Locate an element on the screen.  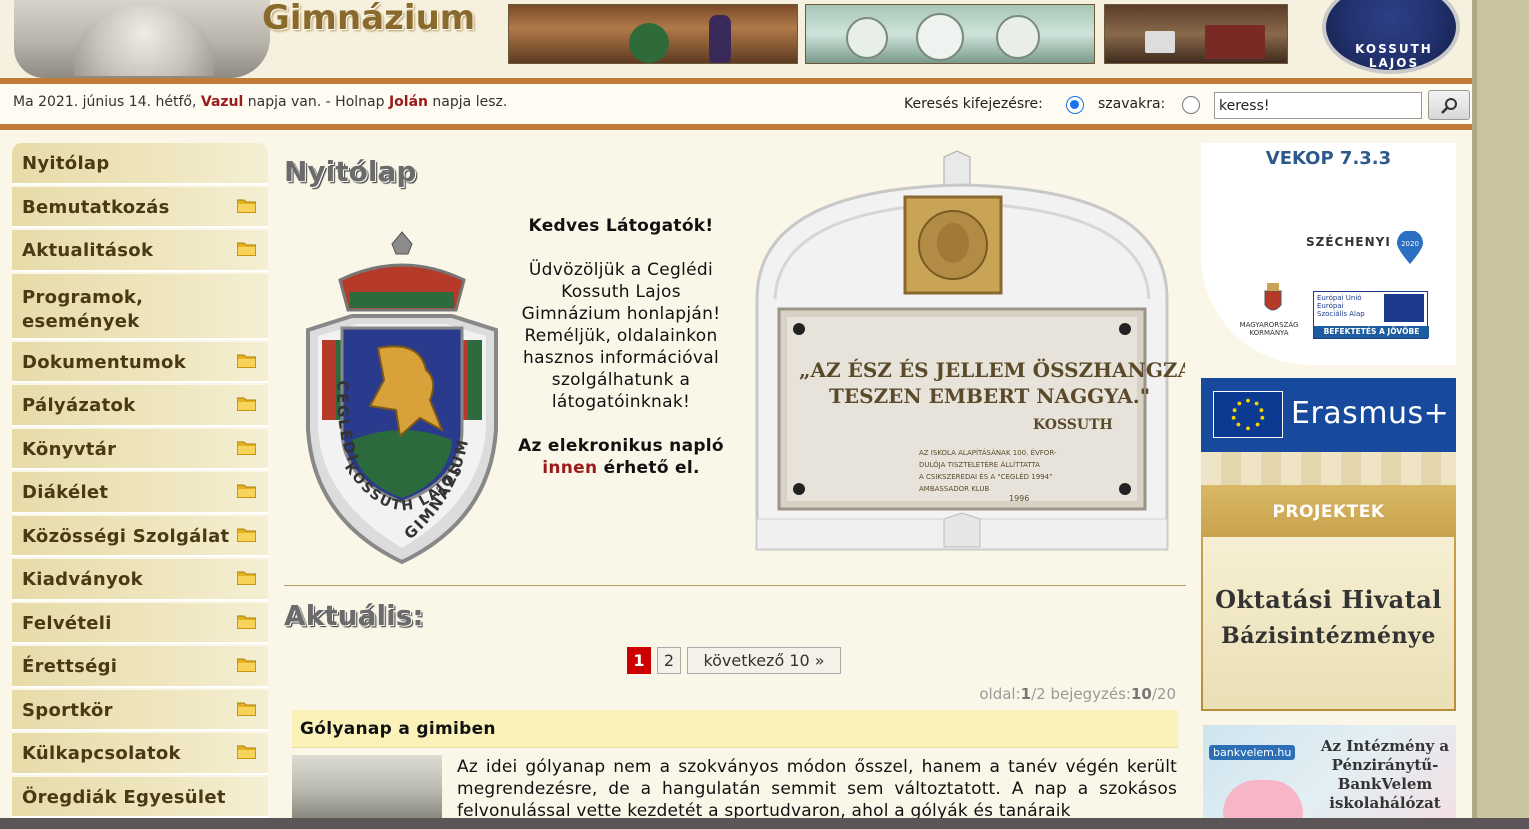
oktatasi-hivatal-banner: Oktatási Hivatal Bázisintézménye is located at coordinates (1328, 623).